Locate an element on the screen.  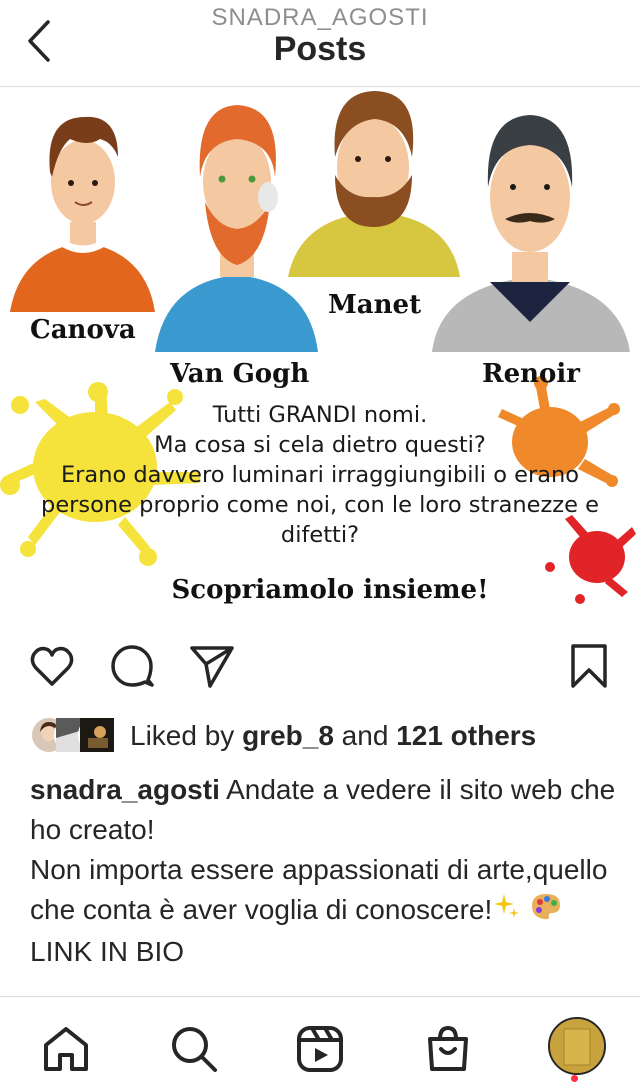
profile-username: SNADRA_AGOSTI is located at coordinates (320, 17).